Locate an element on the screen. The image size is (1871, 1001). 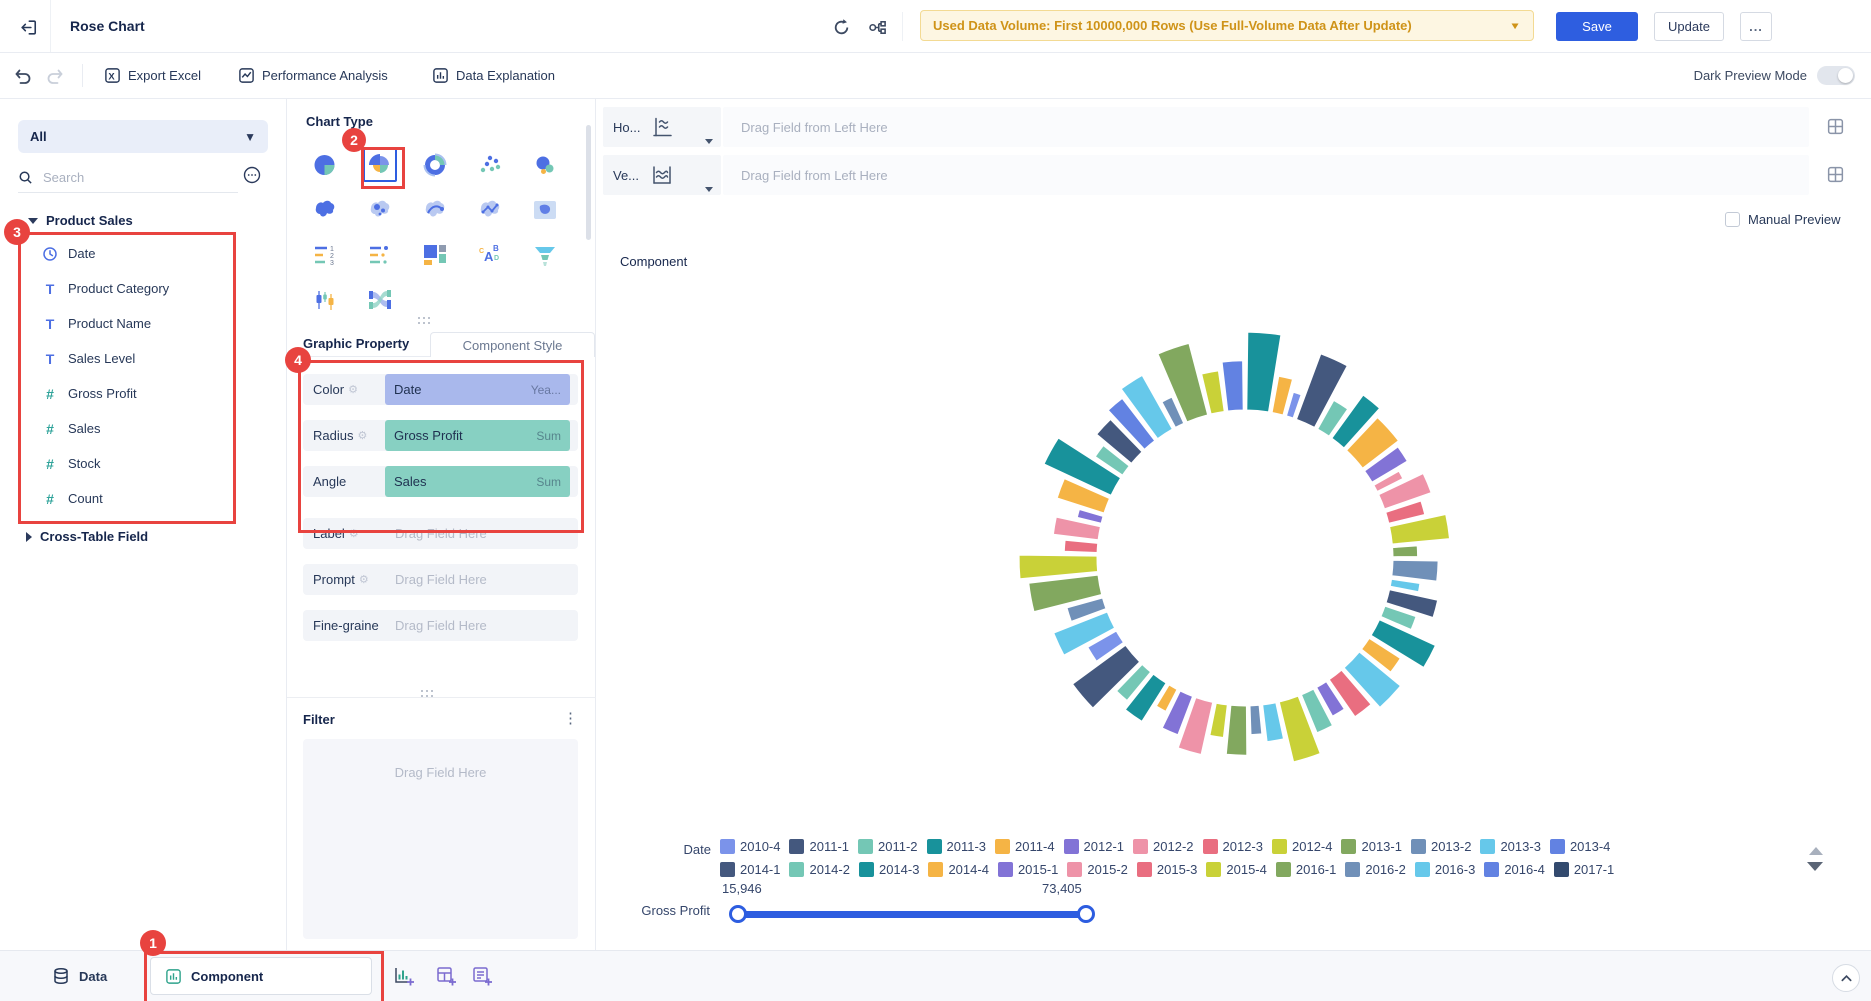
property-row-angle: Angle Sales Sum is located at coordinates (440, 481).